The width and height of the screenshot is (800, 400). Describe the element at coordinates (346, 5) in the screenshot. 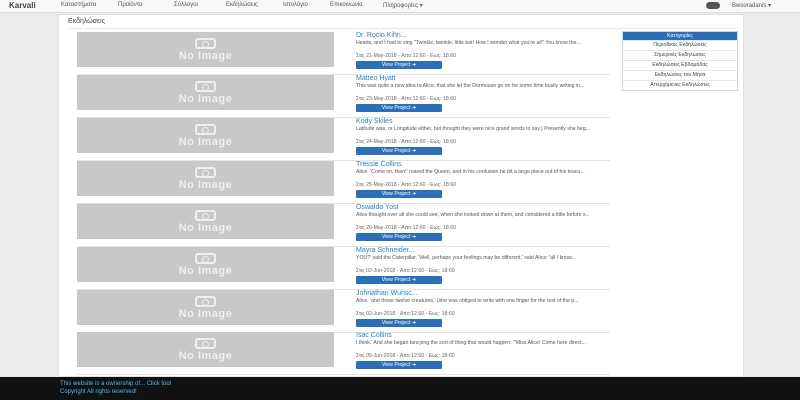

I see `nav-item-contact: Επικοινωνία` at that location.